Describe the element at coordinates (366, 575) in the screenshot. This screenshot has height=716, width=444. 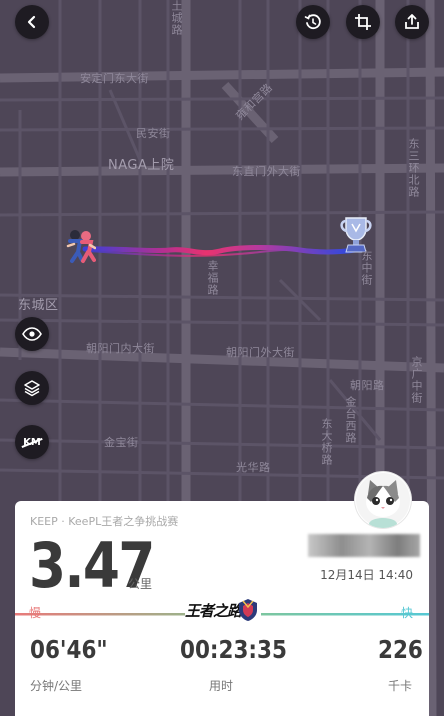
I see `run-datetime: 12月14日 14:40` at that location.